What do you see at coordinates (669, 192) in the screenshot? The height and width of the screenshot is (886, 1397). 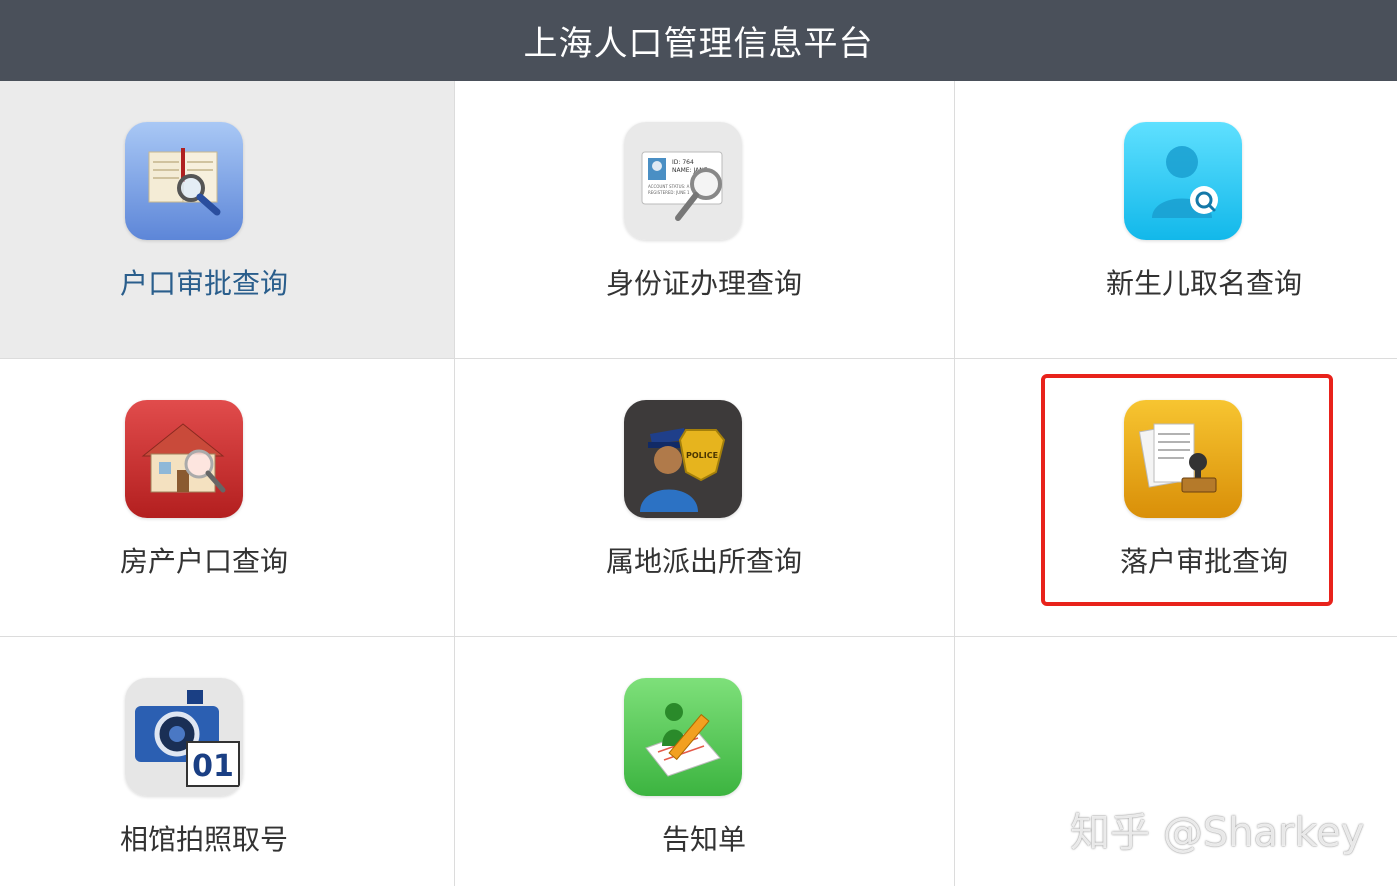 I see `svg-text: REGISTERED: JUNE 1` at bounding box center [669, 192].